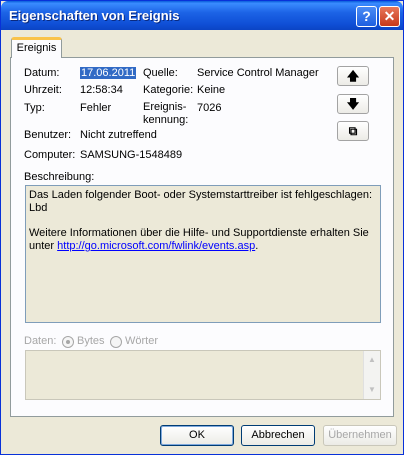 Image resolution: width=404 pixels, height=455 pixels. Describe the element at coordinates (257, 246) in the screenshot. I see `description-text: .` at that location.